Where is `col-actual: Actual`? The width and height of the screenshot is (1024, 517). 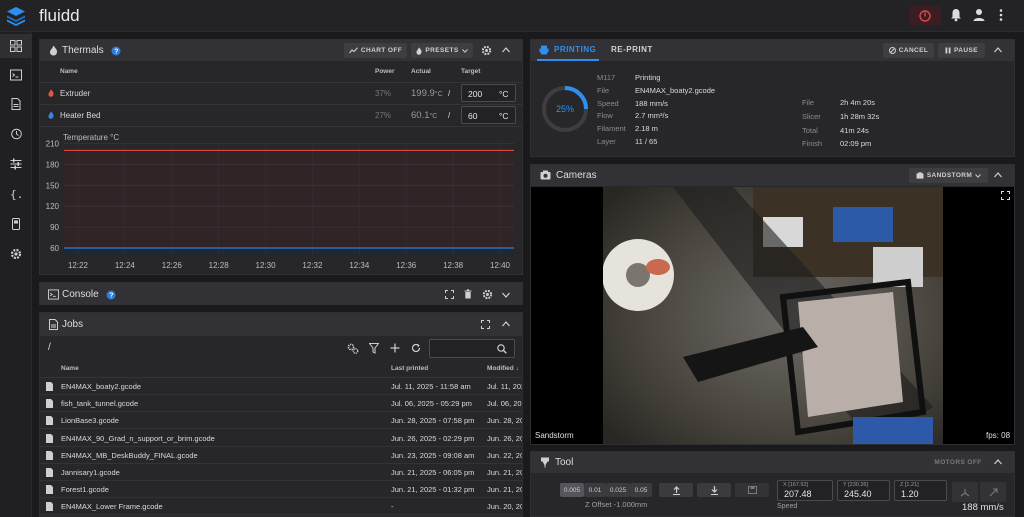 col-actual: Actual is located at coordinates (421, 71).